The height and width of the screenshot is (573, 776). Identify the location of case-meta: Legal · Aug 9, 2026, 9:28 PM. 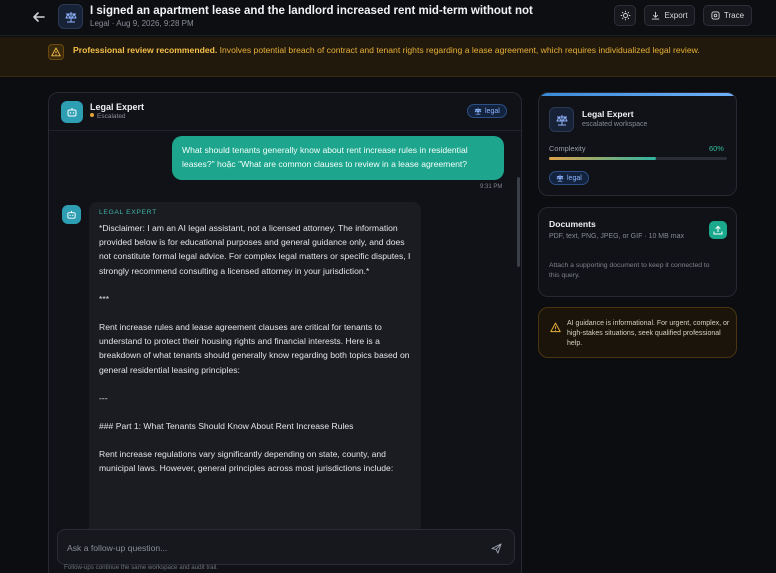
(142, 23).